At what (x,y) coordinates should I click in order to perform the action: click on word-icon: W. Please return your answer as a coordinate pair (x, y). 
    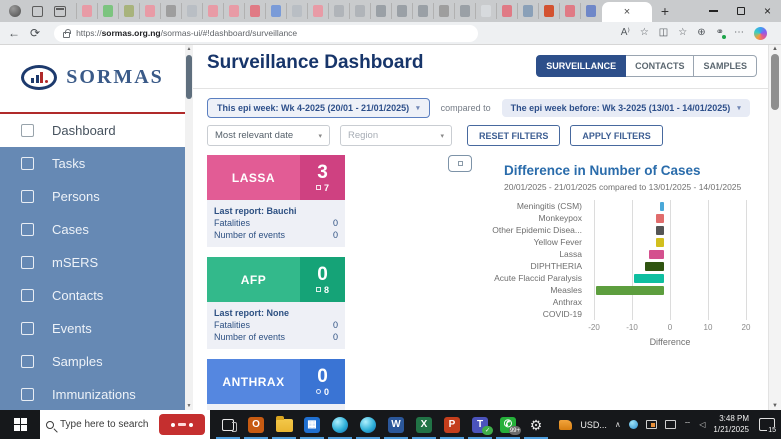
    Looking at the image, I should click on (396, 424).